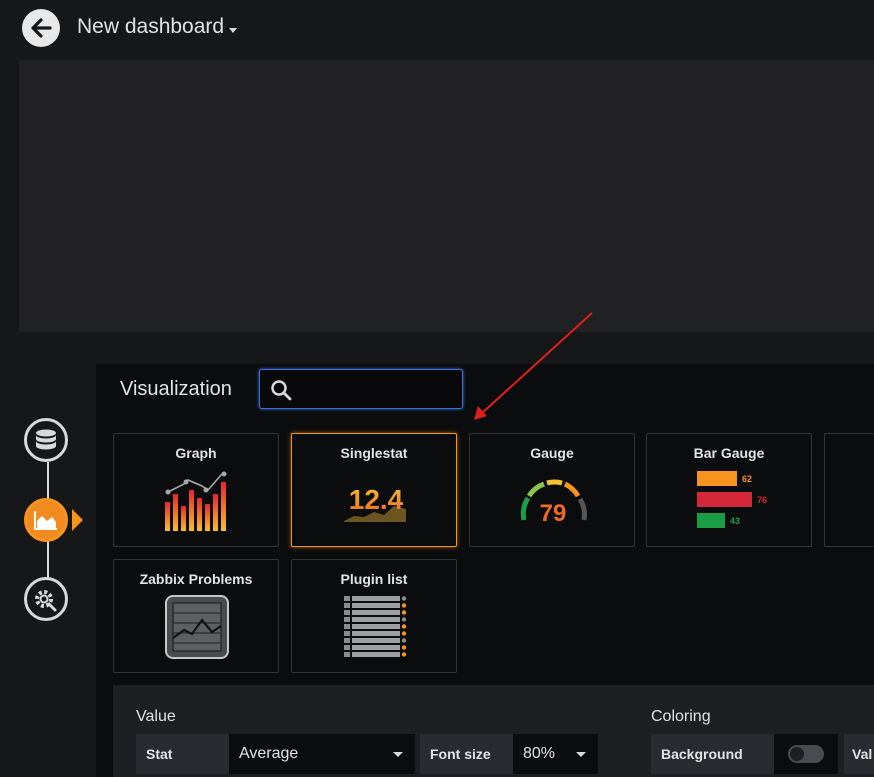 The image size is (874, 777). What do you see at coordinates (269, 753) in the screenshot?
I see `stat-select-value: Average` at bounding box center [269, 753].